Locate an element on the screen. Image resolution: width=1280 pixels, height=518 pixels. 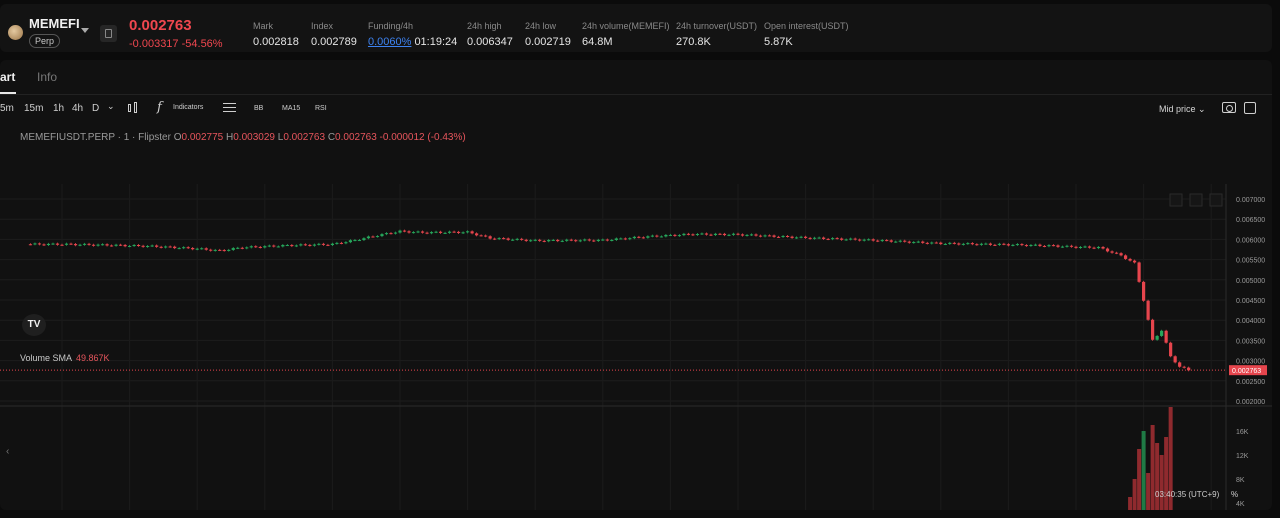
stat-index: Index 0.002789 is located at coordinates (334, 34).